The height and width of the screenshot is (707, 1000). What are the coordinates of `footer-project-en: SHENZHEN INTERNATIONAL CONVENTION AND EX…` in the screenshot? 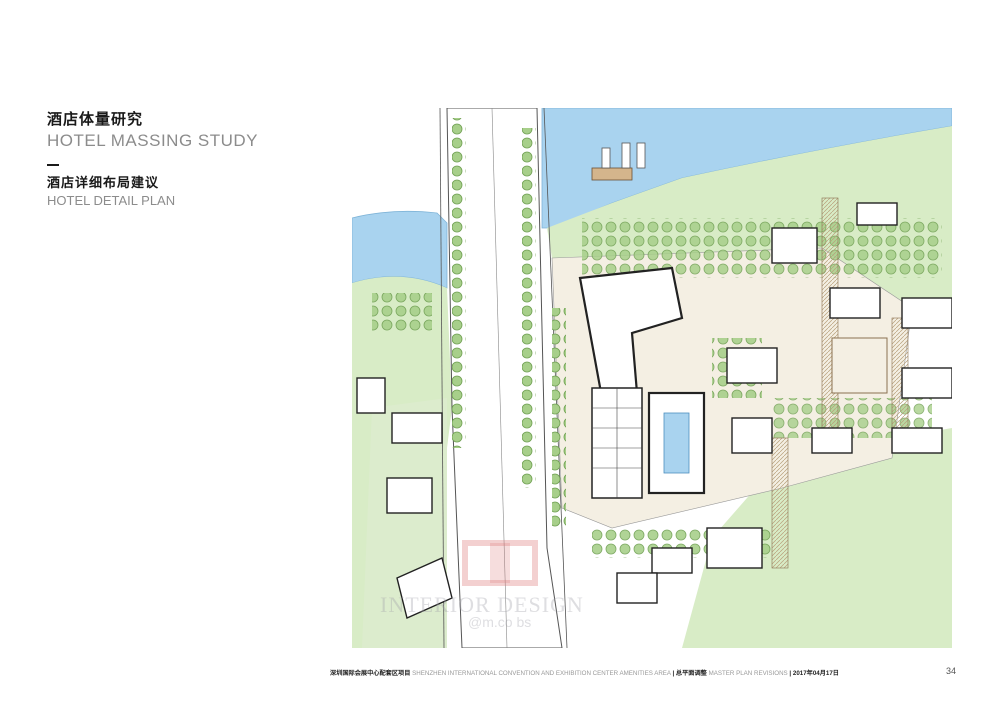 It's located at (541, 673).